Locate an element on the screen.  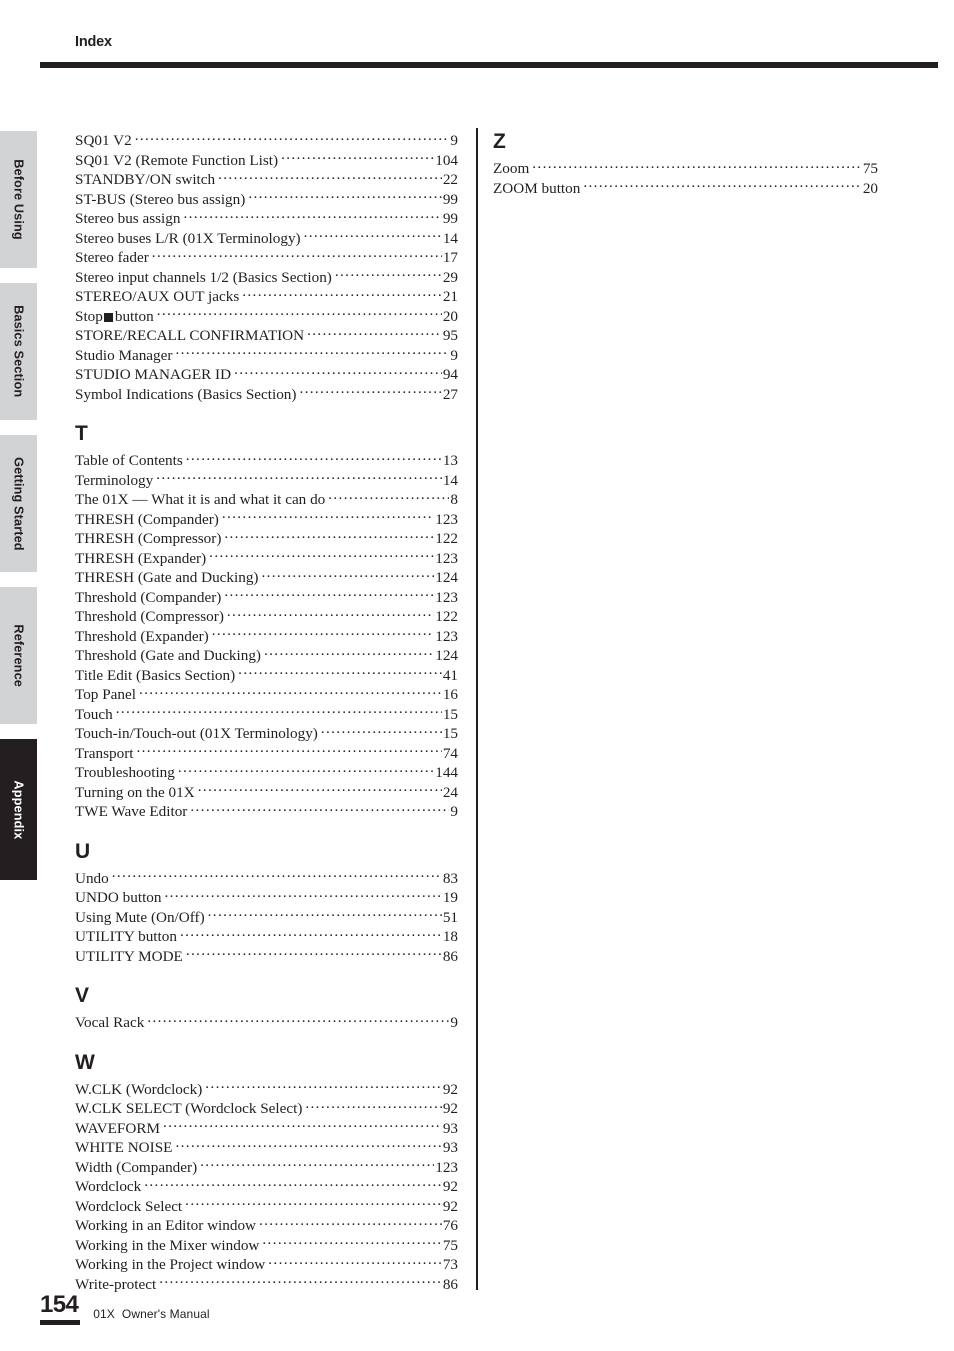
index-entry: Wordclock Select 92 is located at coordinates (266, 1207).